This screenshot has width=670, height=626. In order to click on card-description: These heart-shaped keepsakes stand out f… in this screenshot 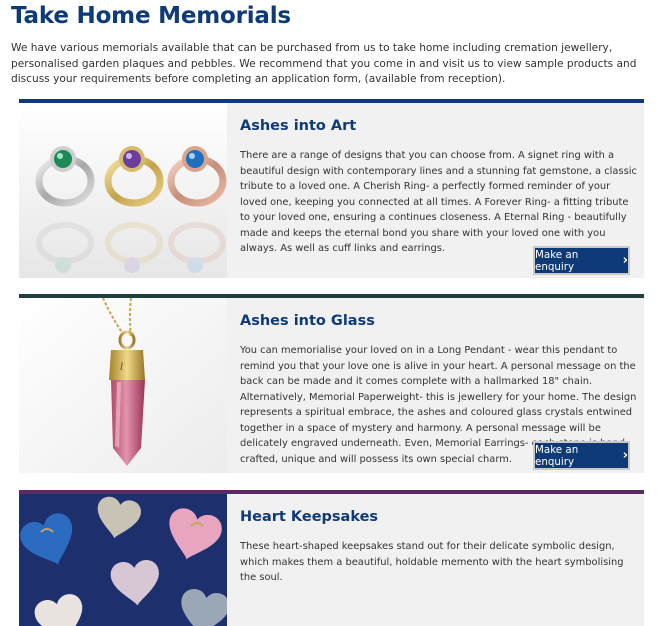, I will do `click(432, 562)`.